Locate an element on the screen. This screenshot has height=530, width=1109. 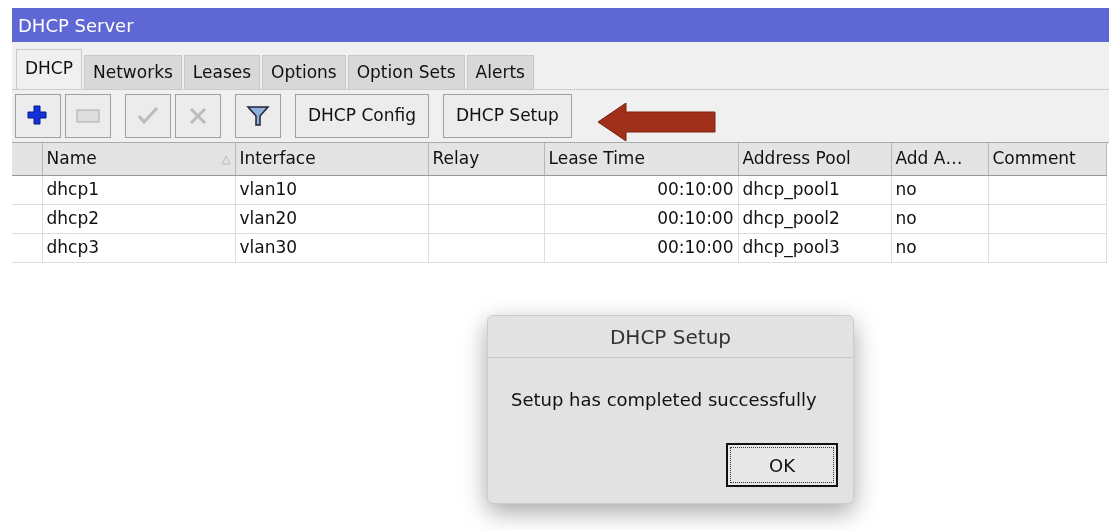
column-header: Comment is located at coordinates (1047, 159).